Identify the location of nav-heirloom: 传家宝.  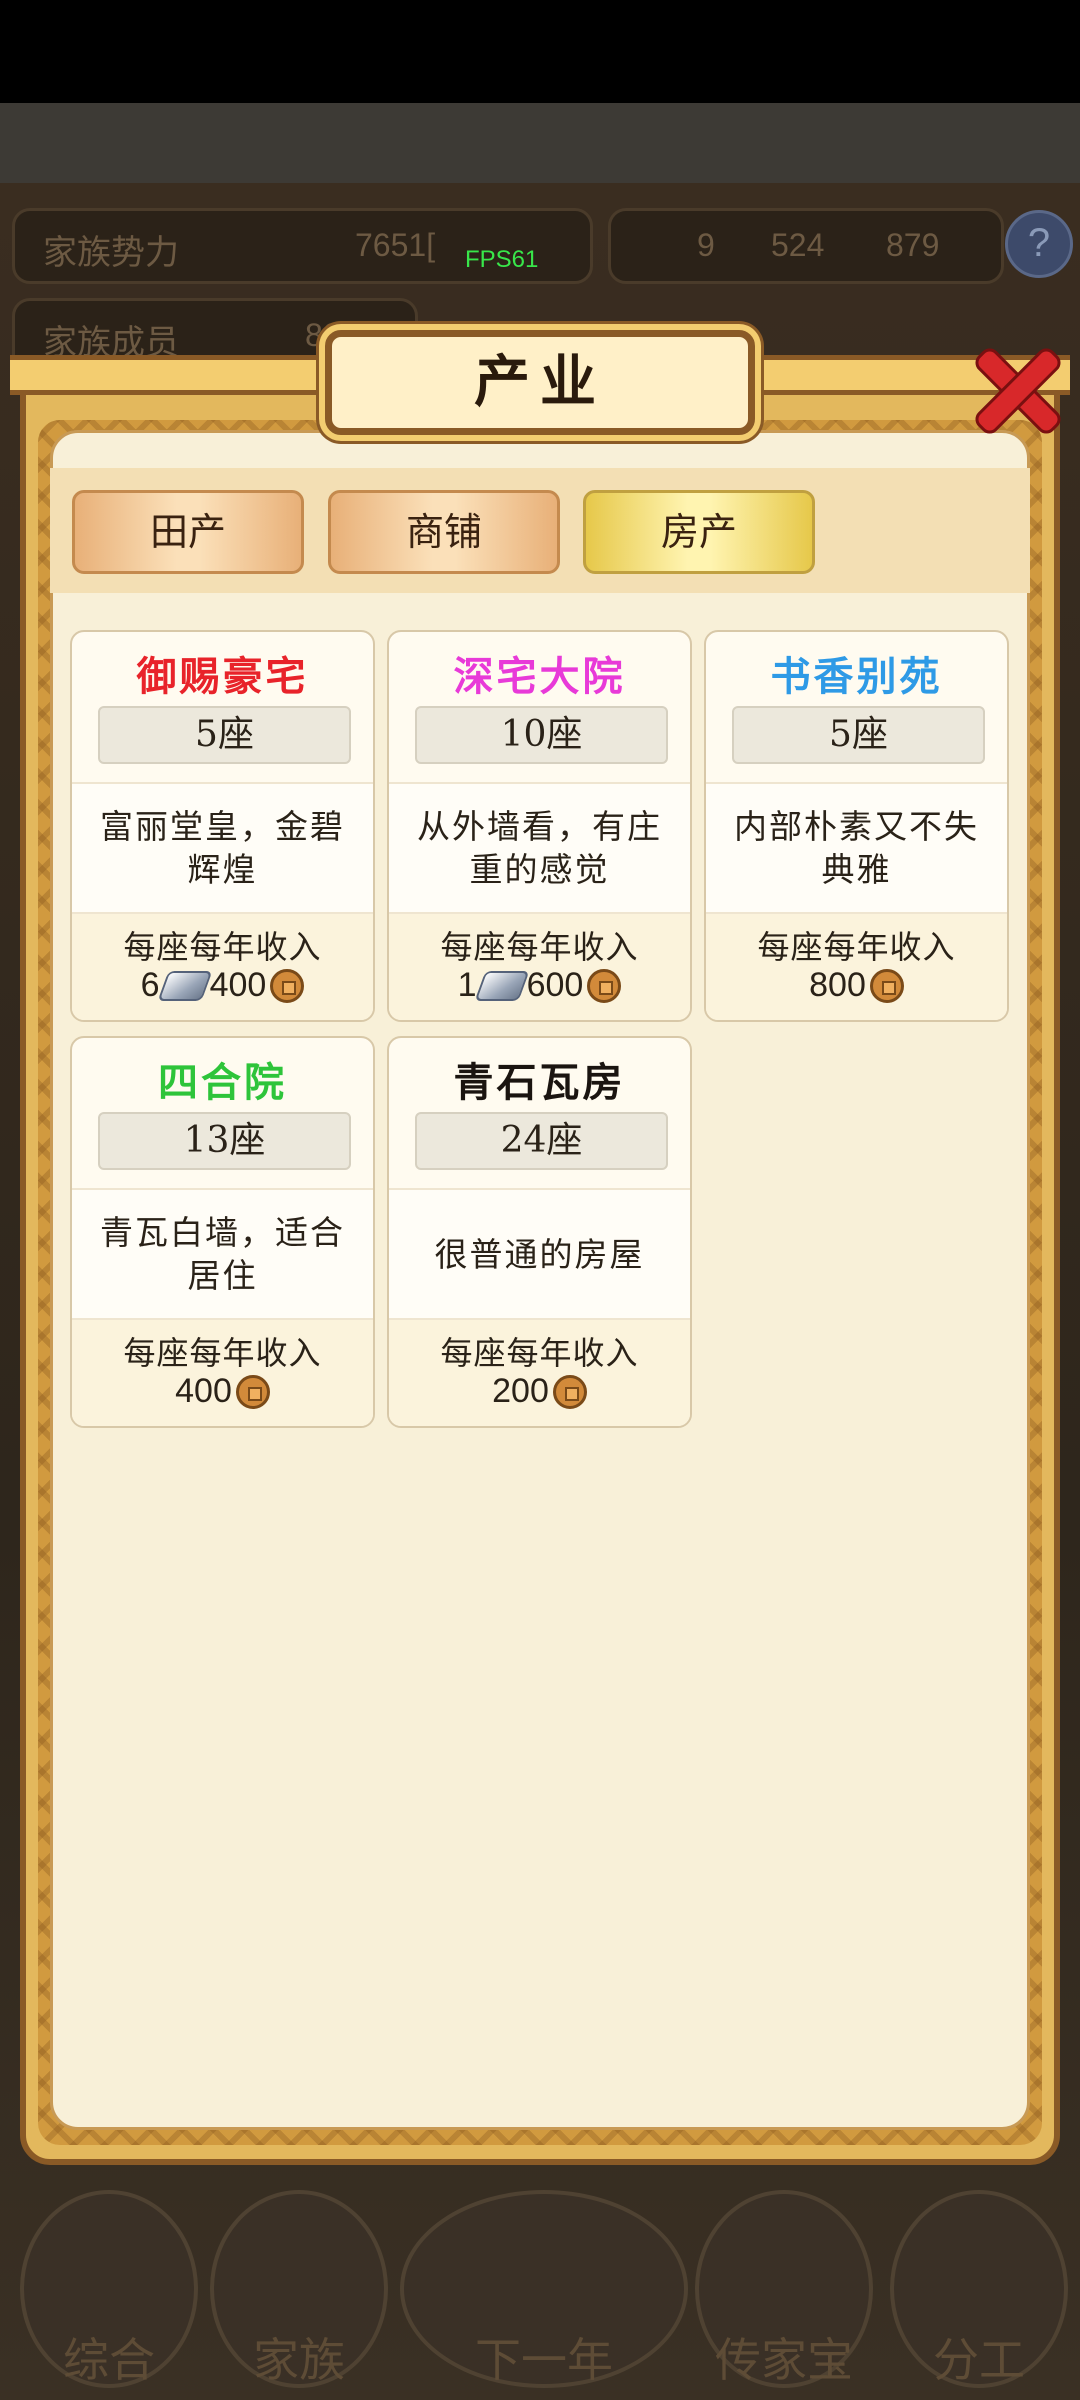
(784, 2289).